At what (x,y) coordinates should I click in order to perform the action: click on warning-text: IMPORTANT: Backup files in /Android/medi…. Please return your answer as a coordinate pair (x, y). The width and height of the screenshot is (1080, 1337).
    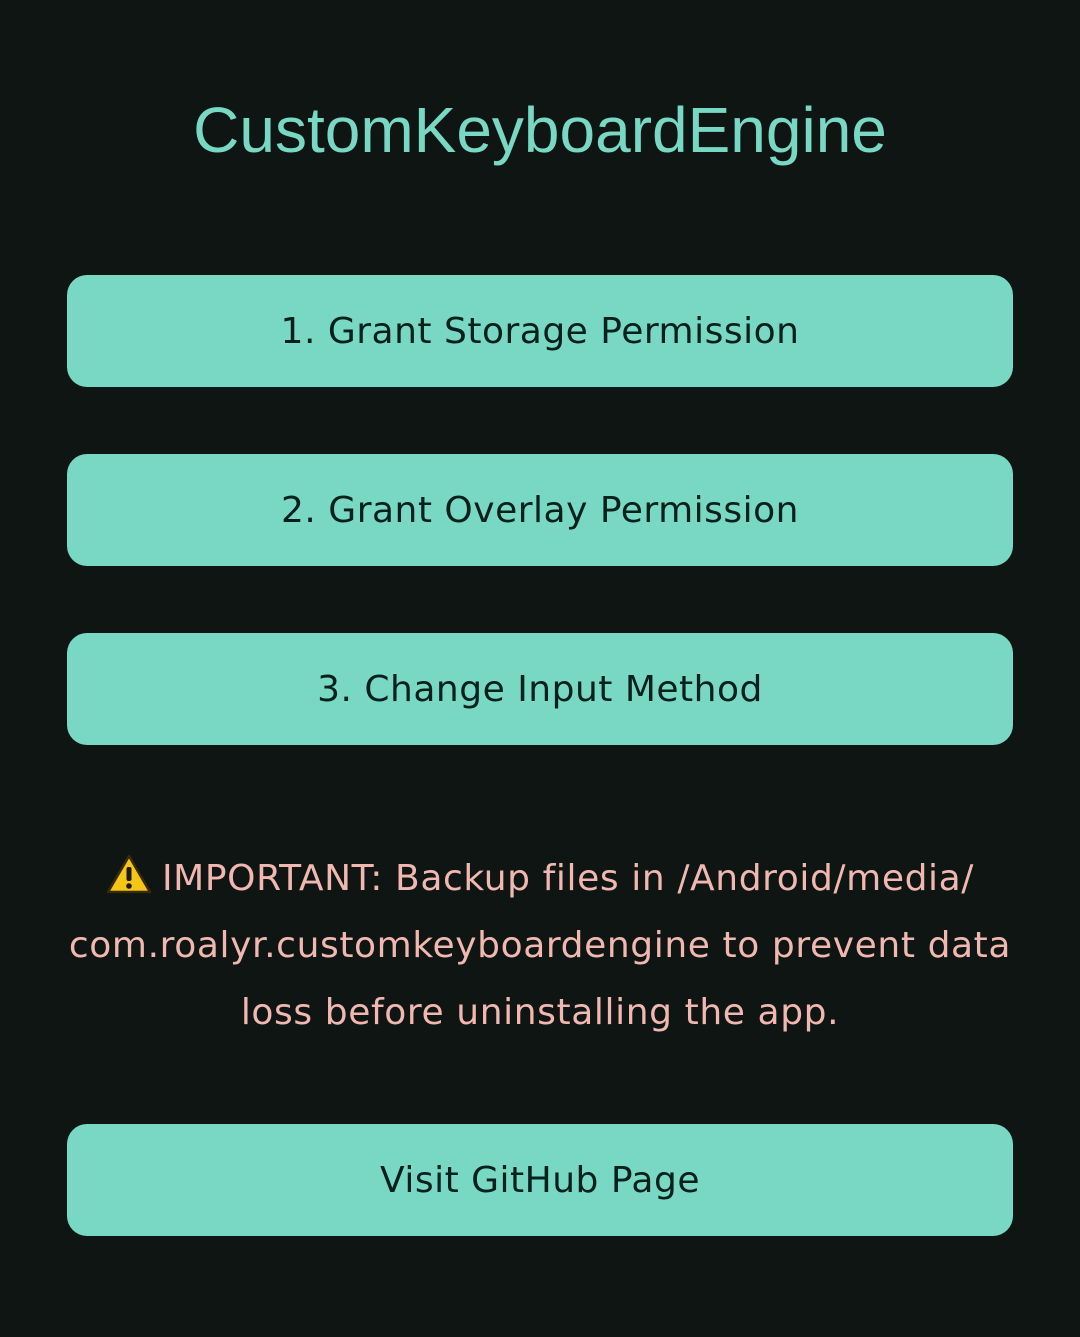
    Looking at the image, I should click on (540, 945).